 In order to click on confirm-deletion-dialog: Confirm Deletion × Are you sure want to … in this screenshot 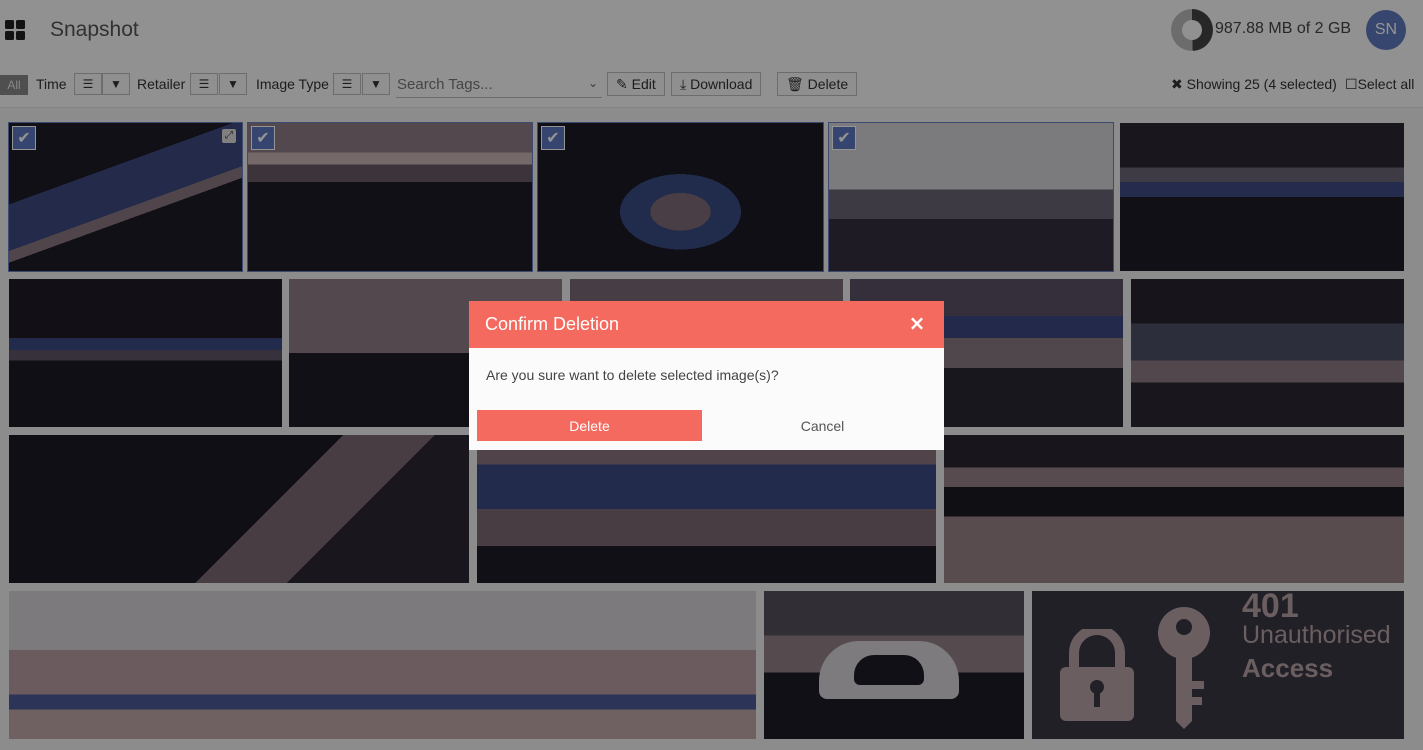, I will do `click(706, 375)`.